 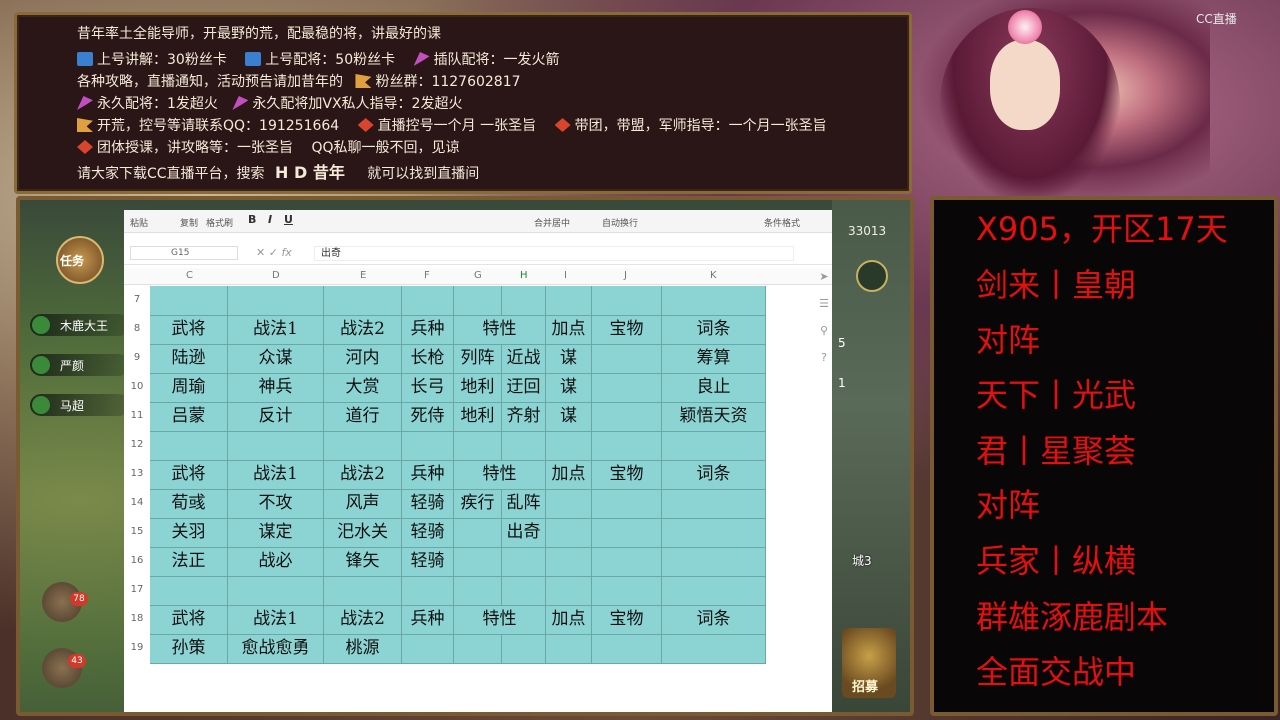 I want to click on row-number: 12, so click(x=137, y=444).